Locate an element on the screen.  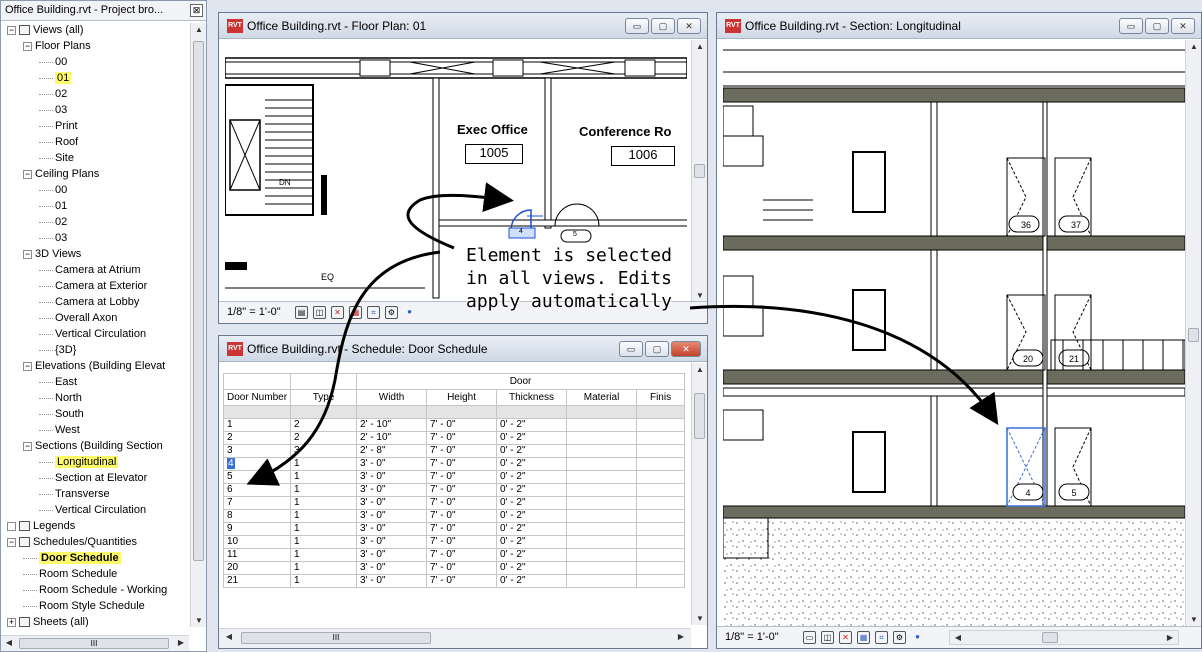
callout-line-1: Element is selected is located at coordinates (569, 255).